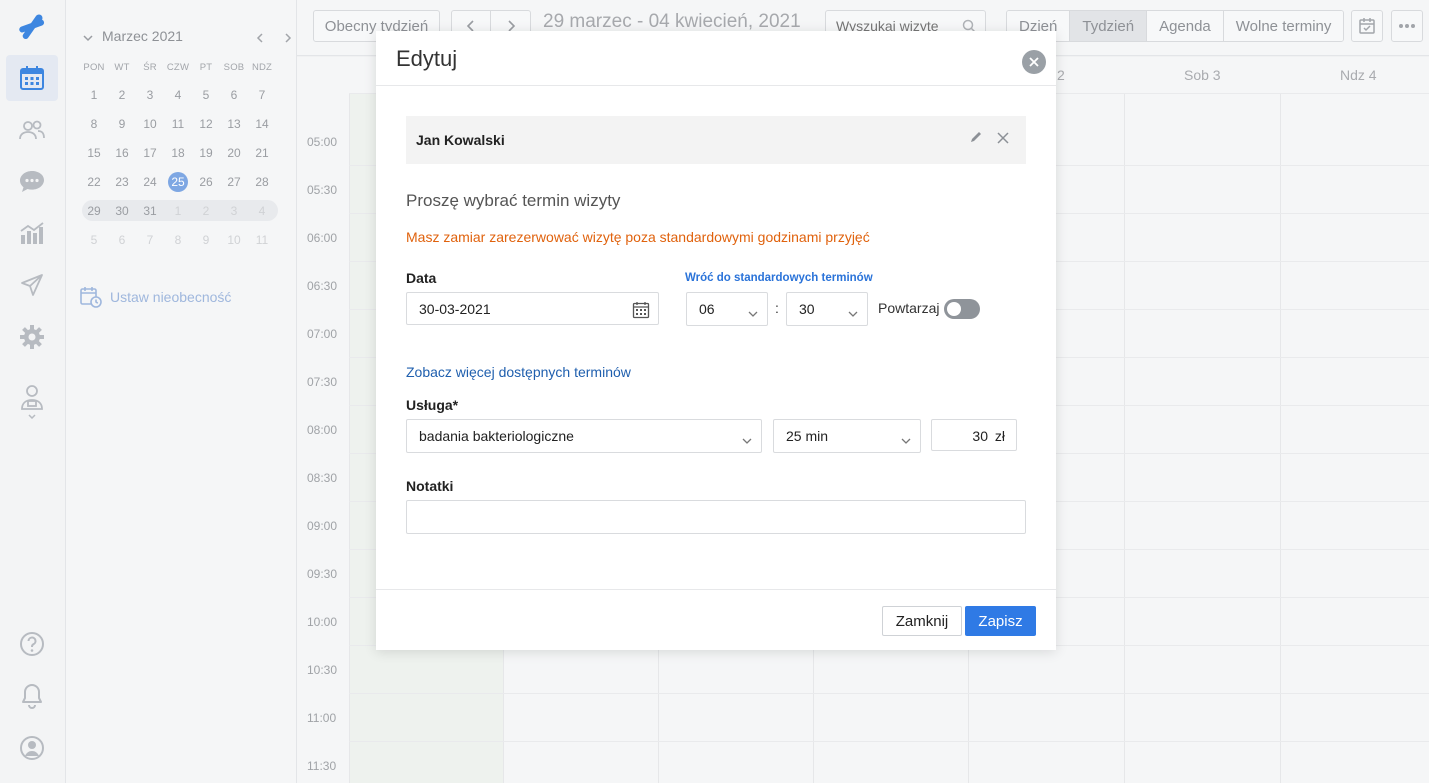 This screenshot has height=783, width=1429. Describe the element at coordinates (1283, 26) in the screenshot. I see `view-free-slots-tab: Wolne terminy` at that location.